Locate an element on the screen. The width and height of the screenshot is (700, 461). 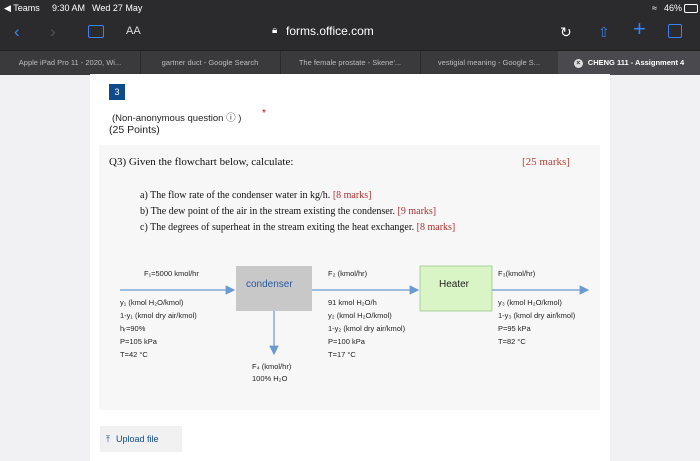
stream2-line: 91 kmol H₂O/h is located at coordinates (352, 302).